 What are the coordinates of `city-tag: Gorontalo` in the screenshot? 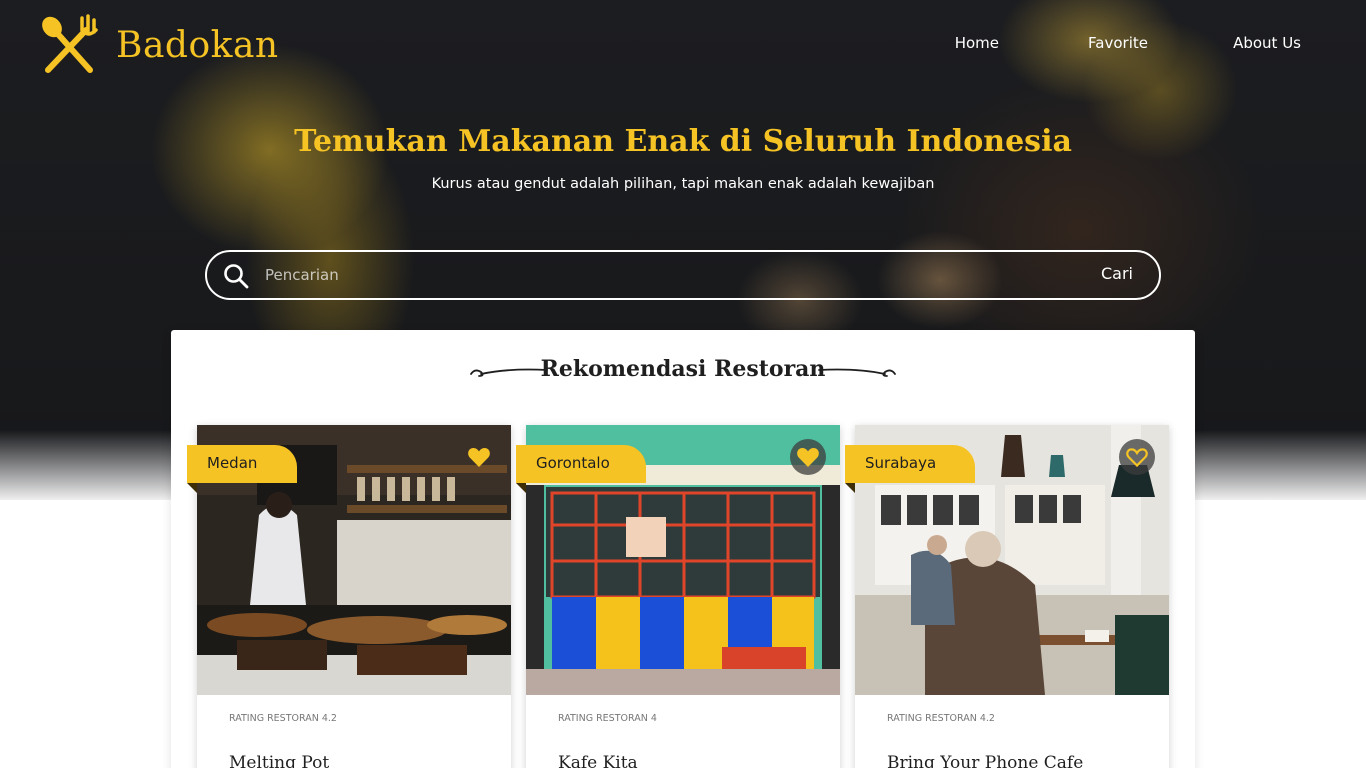 It's located at (581, 469).